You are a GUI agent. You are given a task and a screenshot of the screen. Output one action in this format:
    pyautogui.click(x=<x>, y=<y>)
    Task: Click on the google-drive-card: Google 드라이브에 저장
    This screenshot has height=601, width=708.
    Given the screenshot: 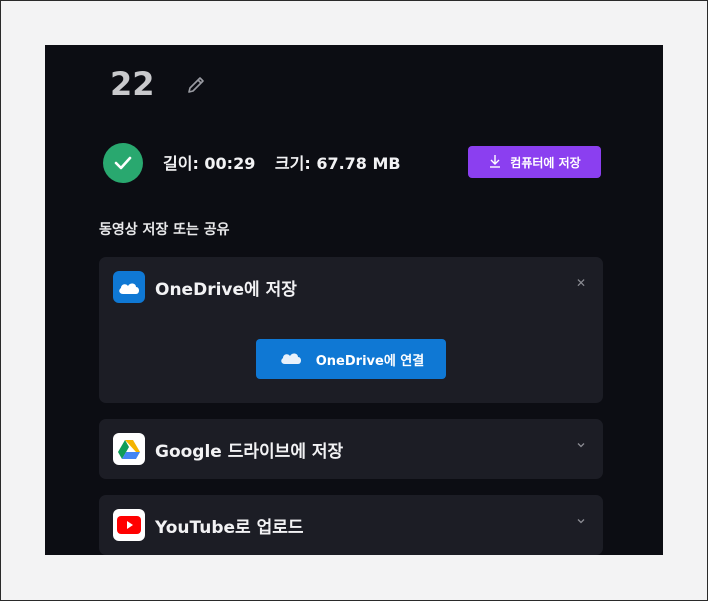 What is the action you would take?
    pyautogui.click(x=351, y=449)
    